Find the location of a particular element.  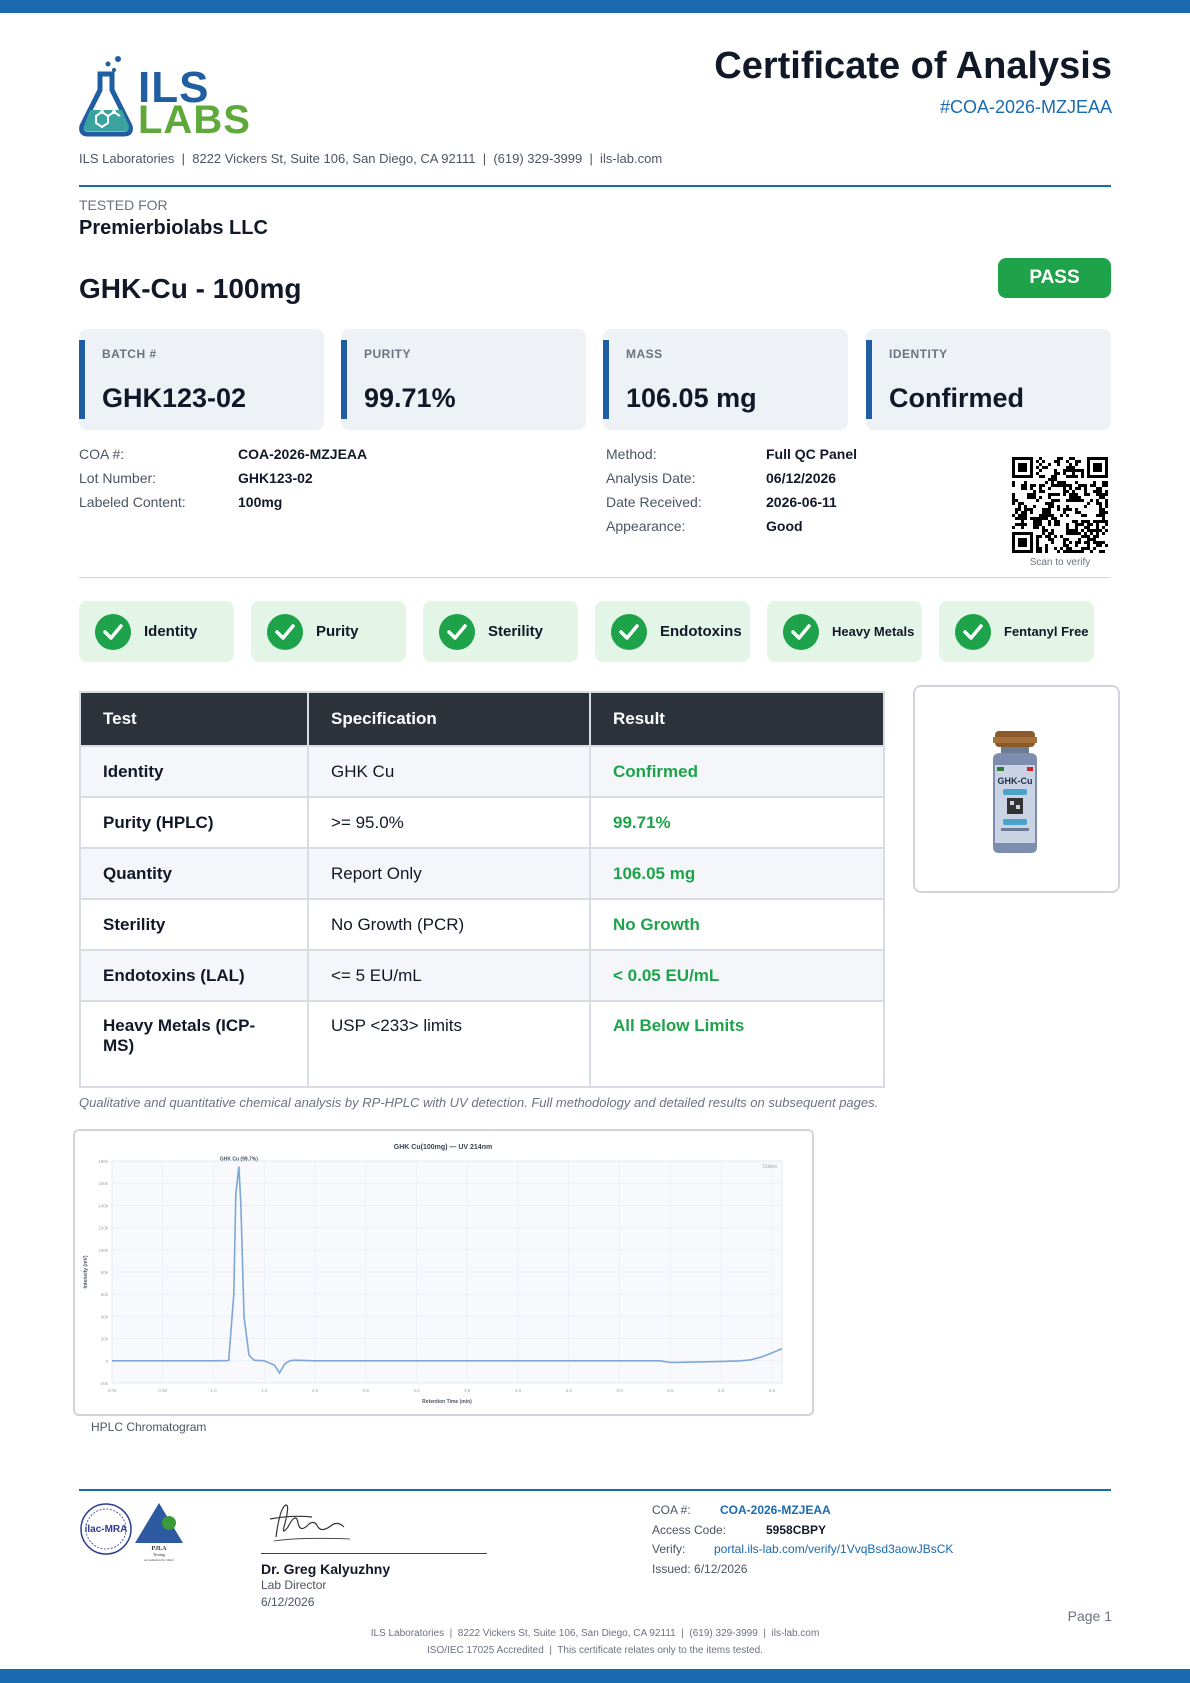

stat-card-batch: BATCH # GHK123-02 is located at coordinates (201, 379).